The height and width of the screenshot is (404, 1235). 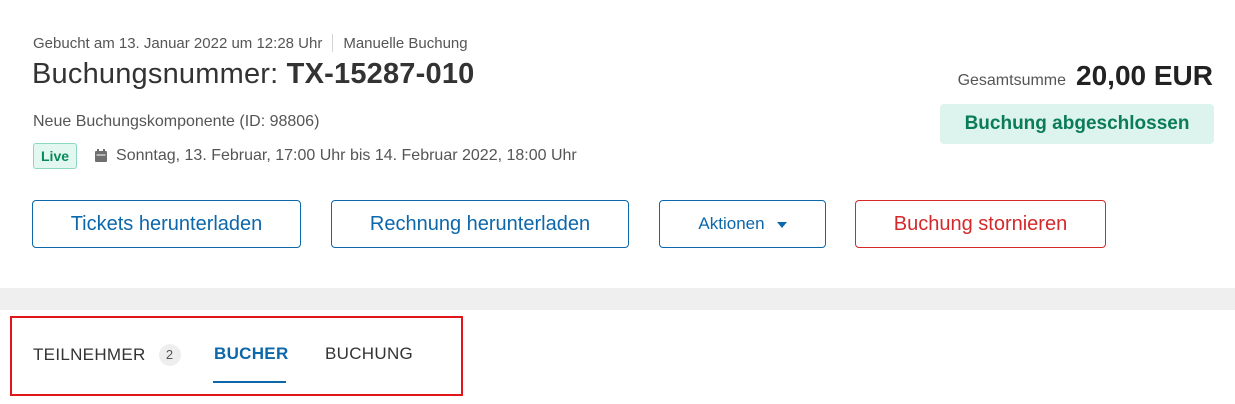 What do you see at coordinates (781, 225) in the screenshot?
I see `caret-down-icon` at bounding box center [781, 225].